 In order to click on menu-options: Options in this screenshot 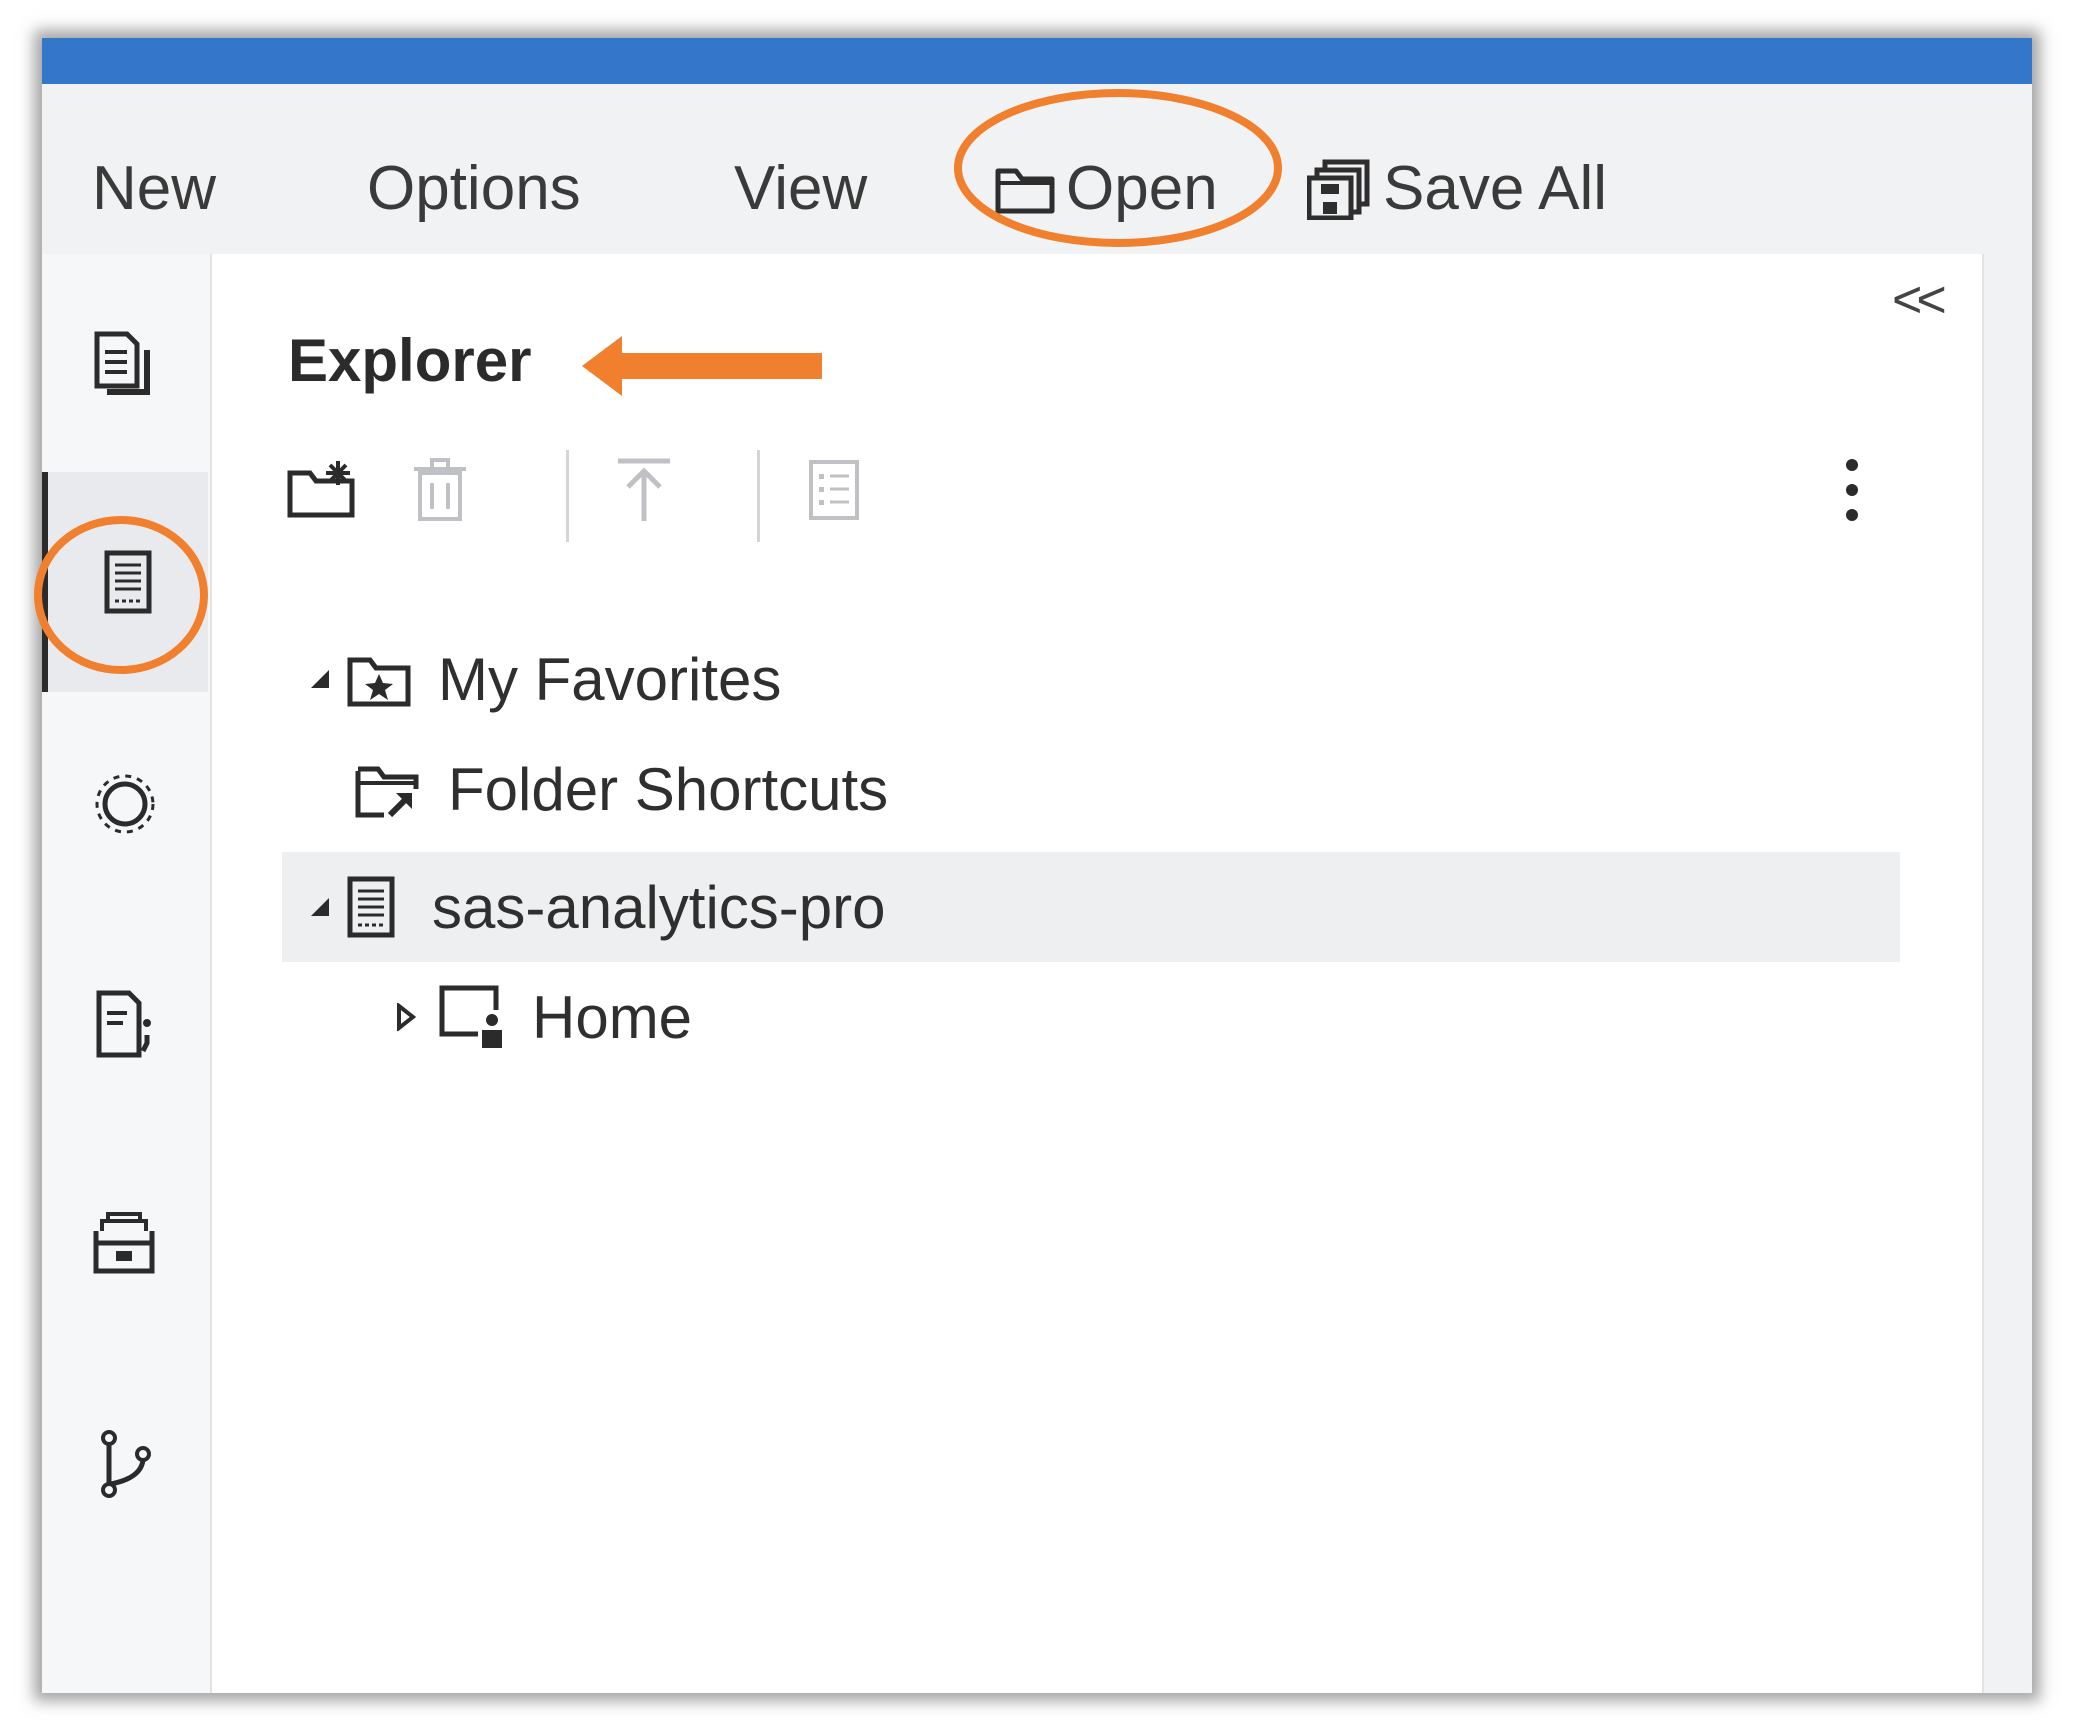, I will do `click(474, 189)`.